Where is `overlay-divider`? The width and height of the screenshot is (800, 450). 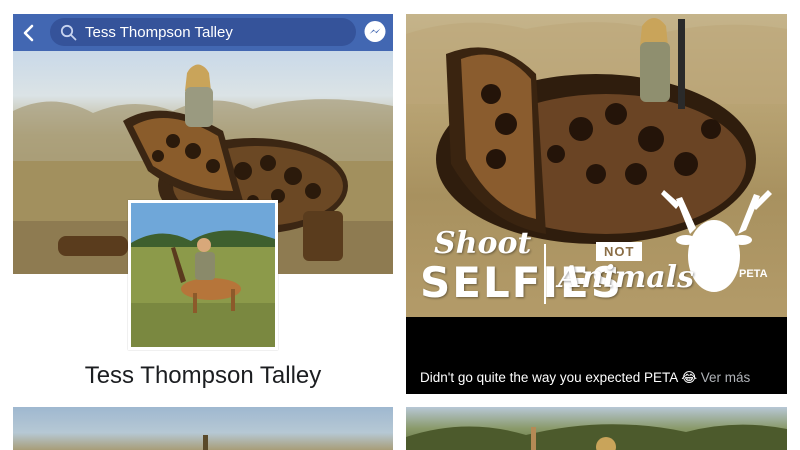 overlay-divider is located at coordinates (545, 274).